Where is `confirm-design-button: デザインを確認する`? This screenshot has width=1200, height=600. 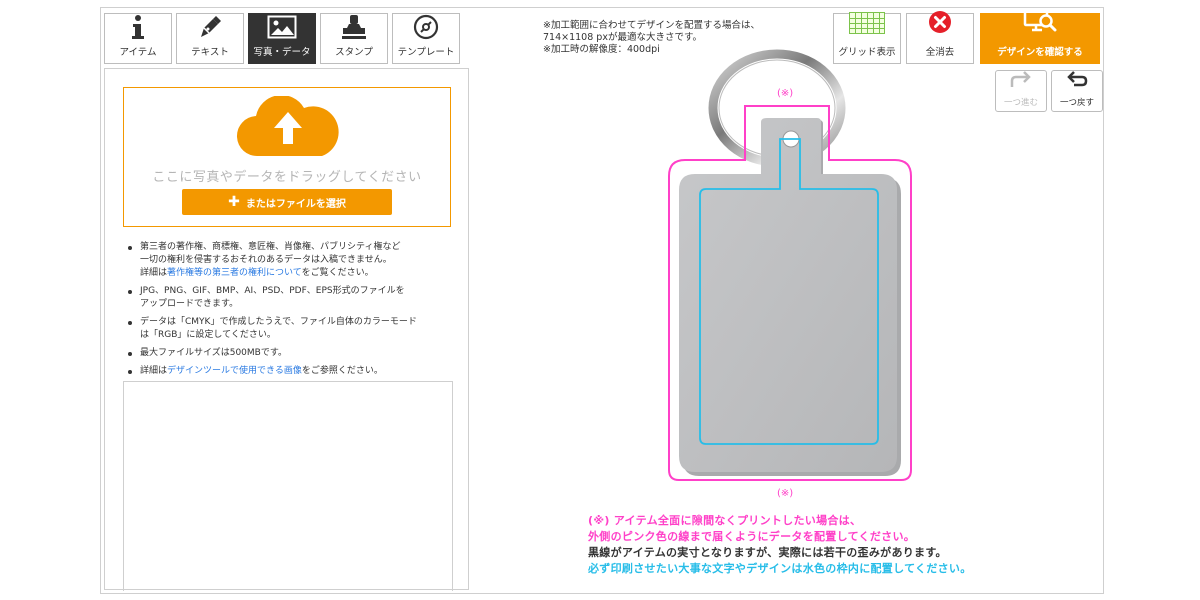 confirm-design-button: デザインを確認する is located at coordinates (1040, 36).